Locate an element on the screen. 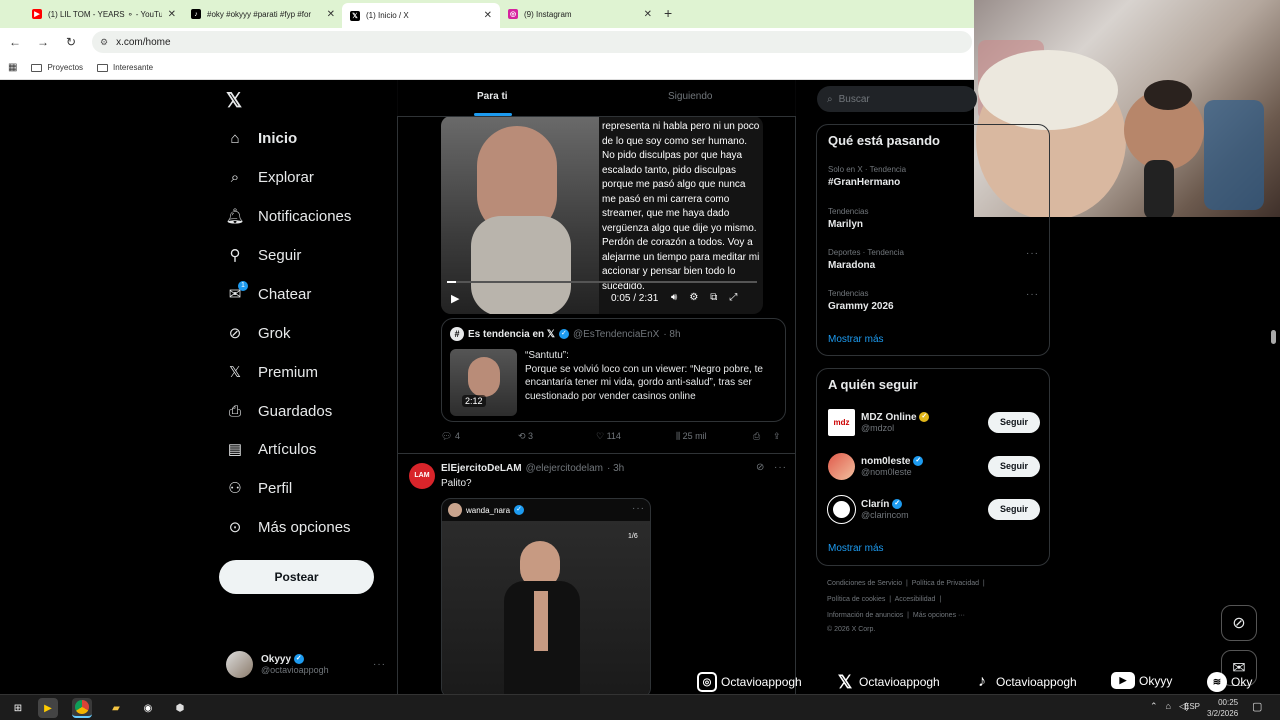  obs-icon: ◉ is located at coordinates (148, 708).